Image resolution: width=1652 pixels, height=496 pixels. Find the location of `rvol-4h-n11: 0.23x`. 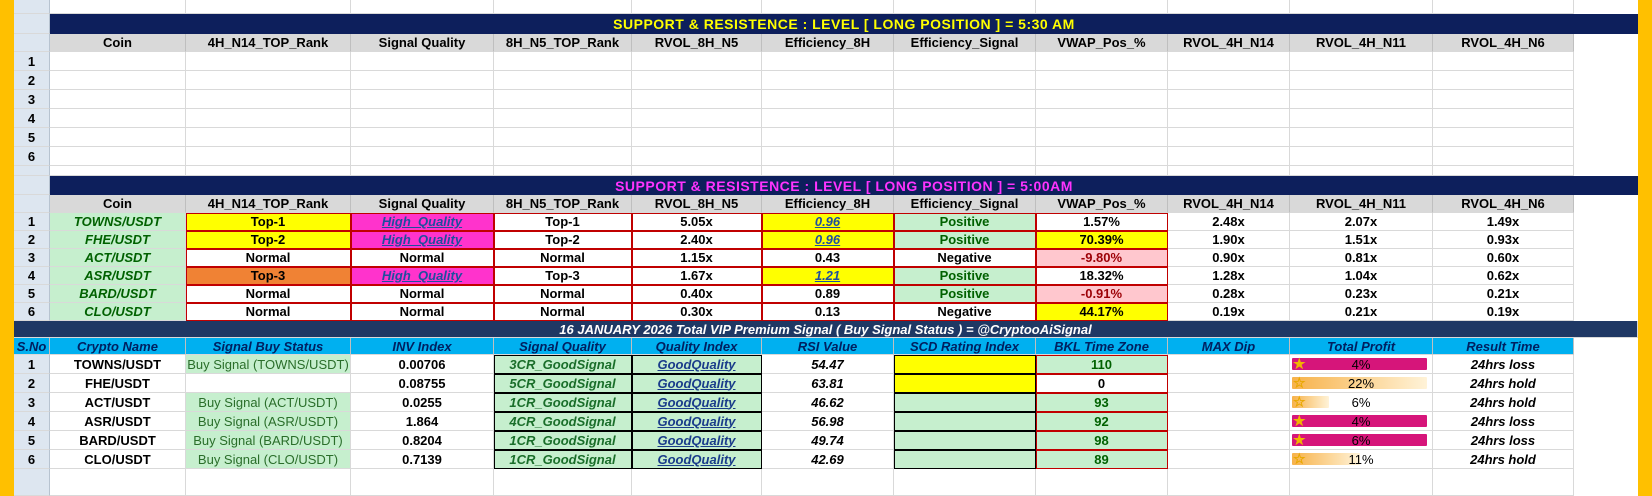

rvol-4h-n11: 0.23x is located at coordinates (1361, 294).